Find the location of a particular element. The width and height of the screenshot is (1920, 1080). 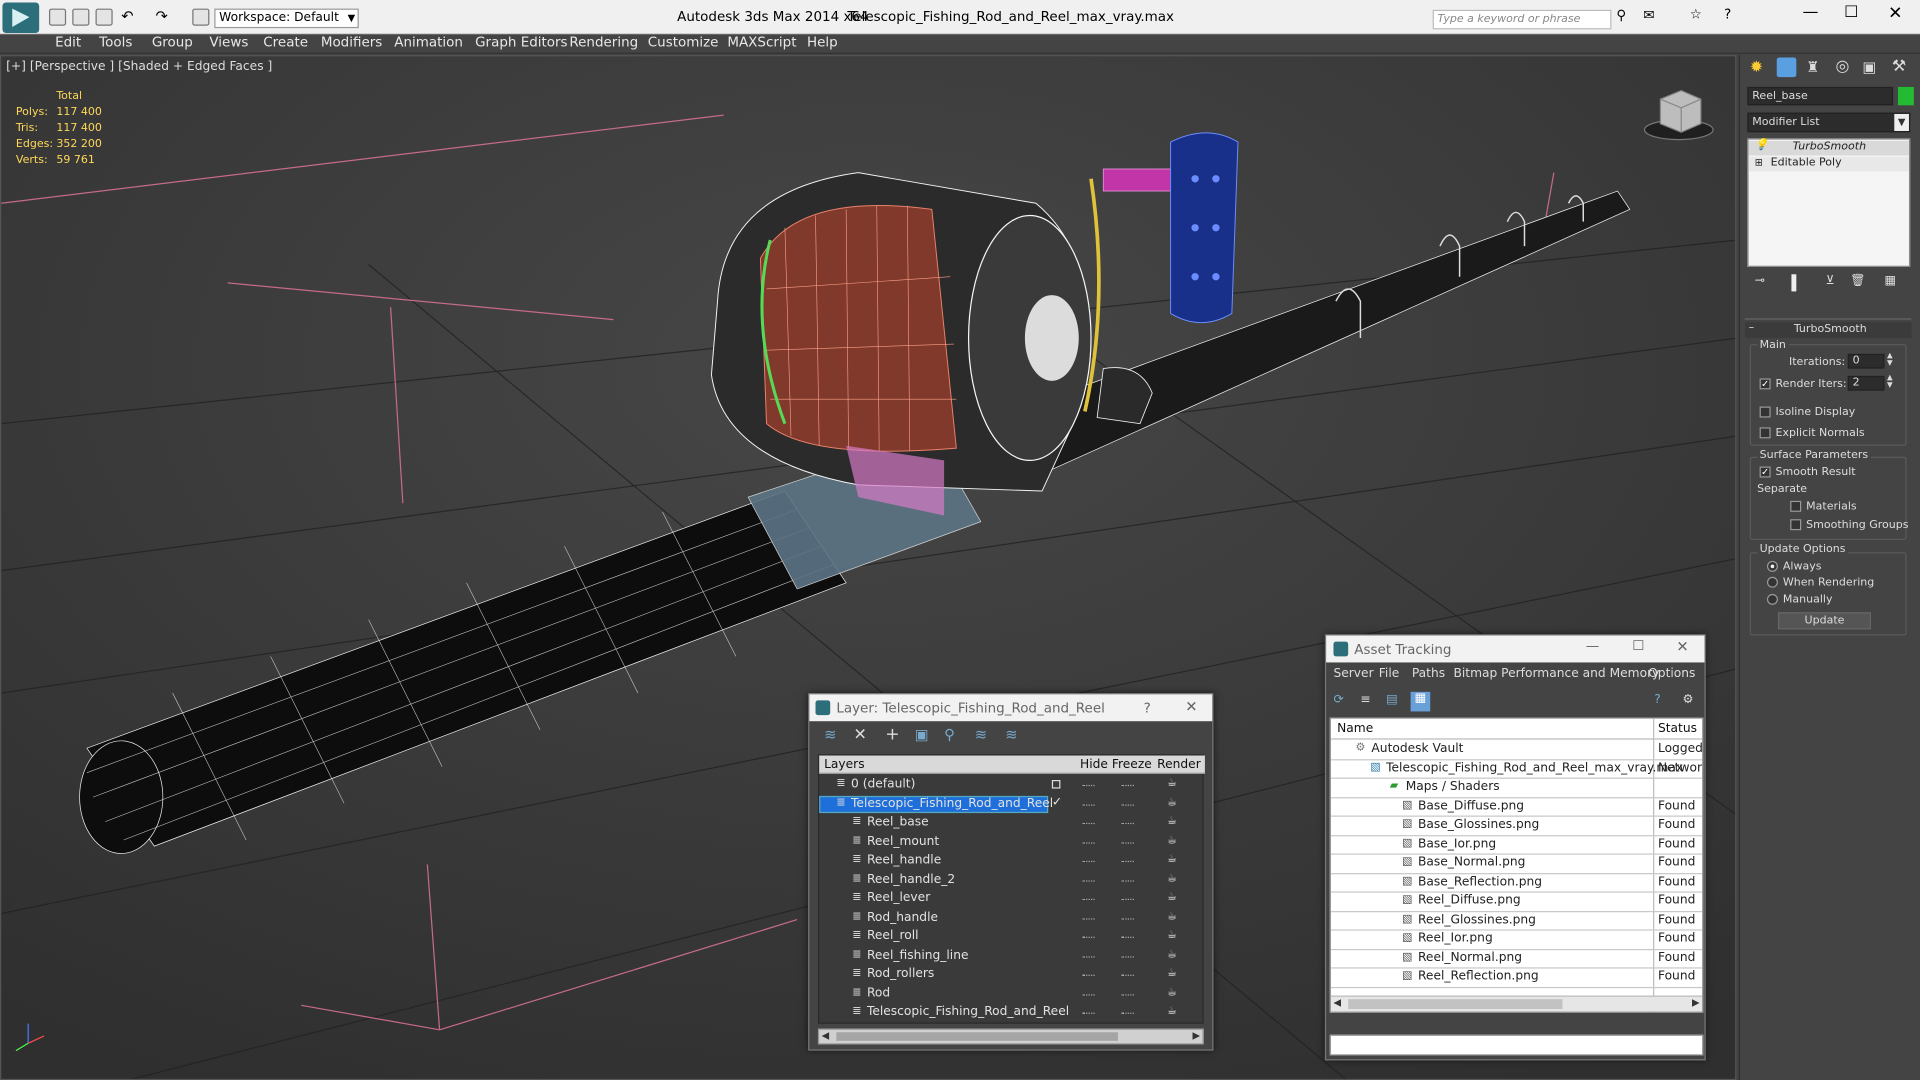

menu-item-graph-editors: Graph Editors is located at coordinates (521, 42).